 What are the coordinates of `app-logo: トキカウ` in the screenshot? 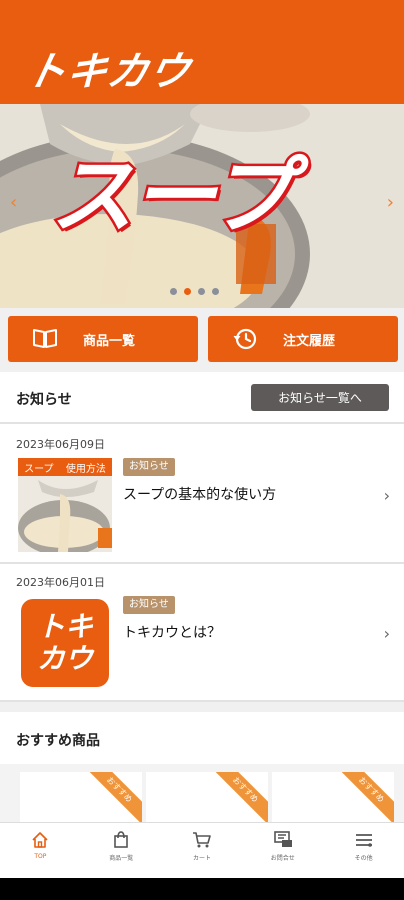 It's located at (108, 72).